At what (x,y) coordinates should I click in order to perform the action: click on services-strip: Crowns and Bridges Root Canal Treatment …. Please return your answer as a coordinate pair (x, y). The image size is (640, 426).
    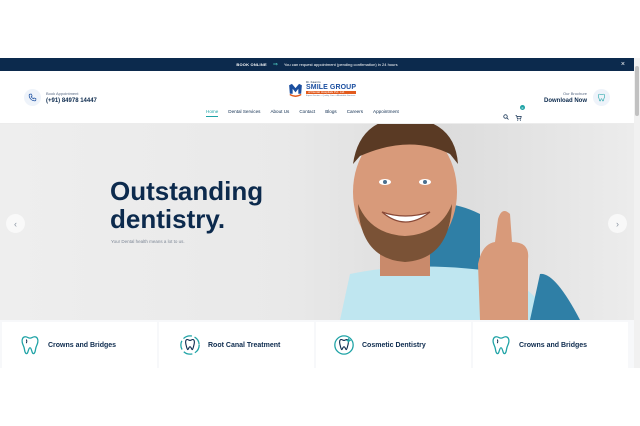
    Looking at the image, I should click on (317, 344).